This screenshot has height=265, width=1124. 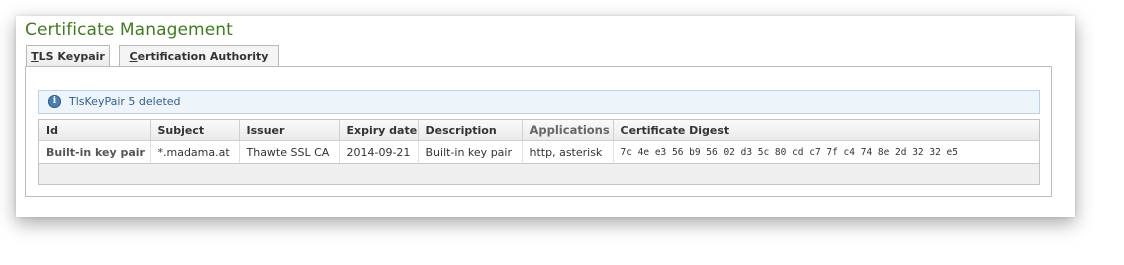 I want to click on column-header-id: Id, so click(x=95, y=130).